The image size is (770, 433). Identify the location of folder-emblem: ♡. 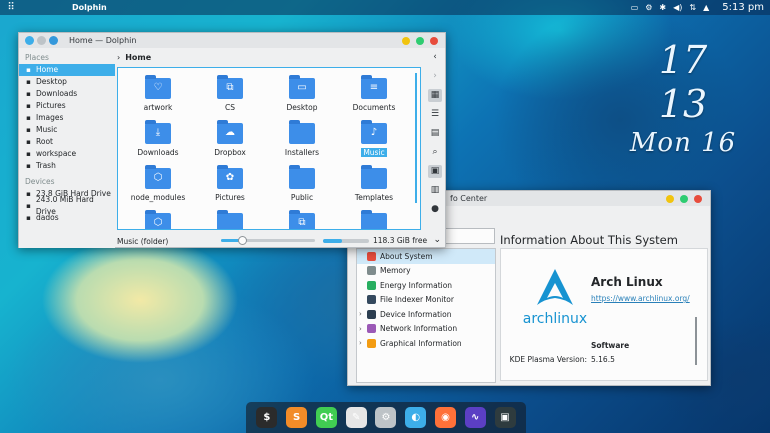
(158, 87).